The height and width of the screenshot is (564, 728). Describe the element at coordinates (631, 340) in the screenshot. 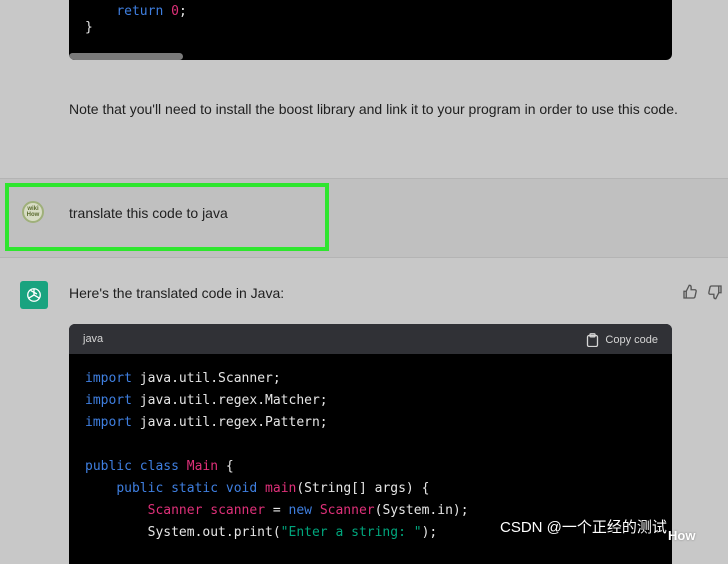

I see `copy-code-label: Copy code` at that location.